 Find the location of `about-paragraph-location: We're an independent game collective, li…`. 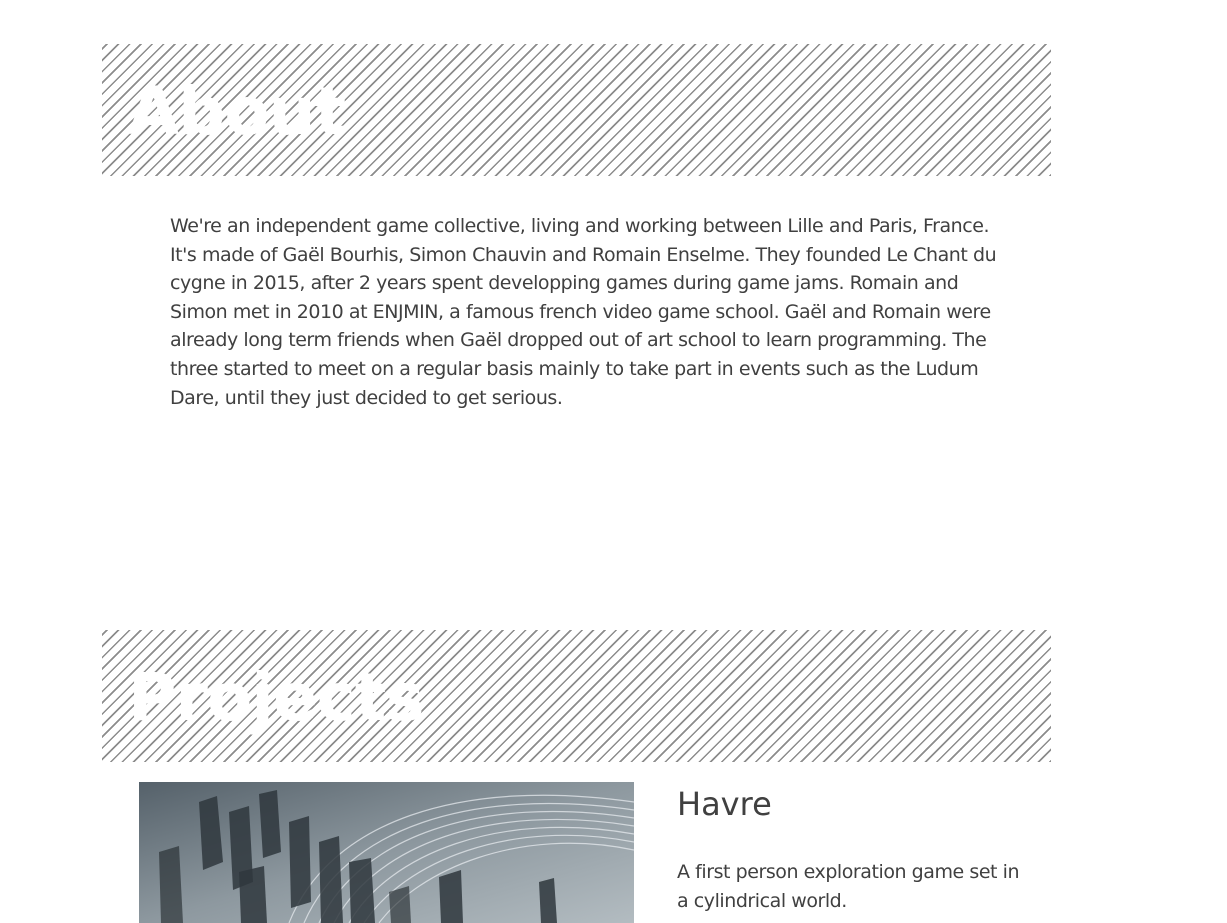

about-paragraph-location: We're an independent game collective, li… is located at coordinates (580, 226).